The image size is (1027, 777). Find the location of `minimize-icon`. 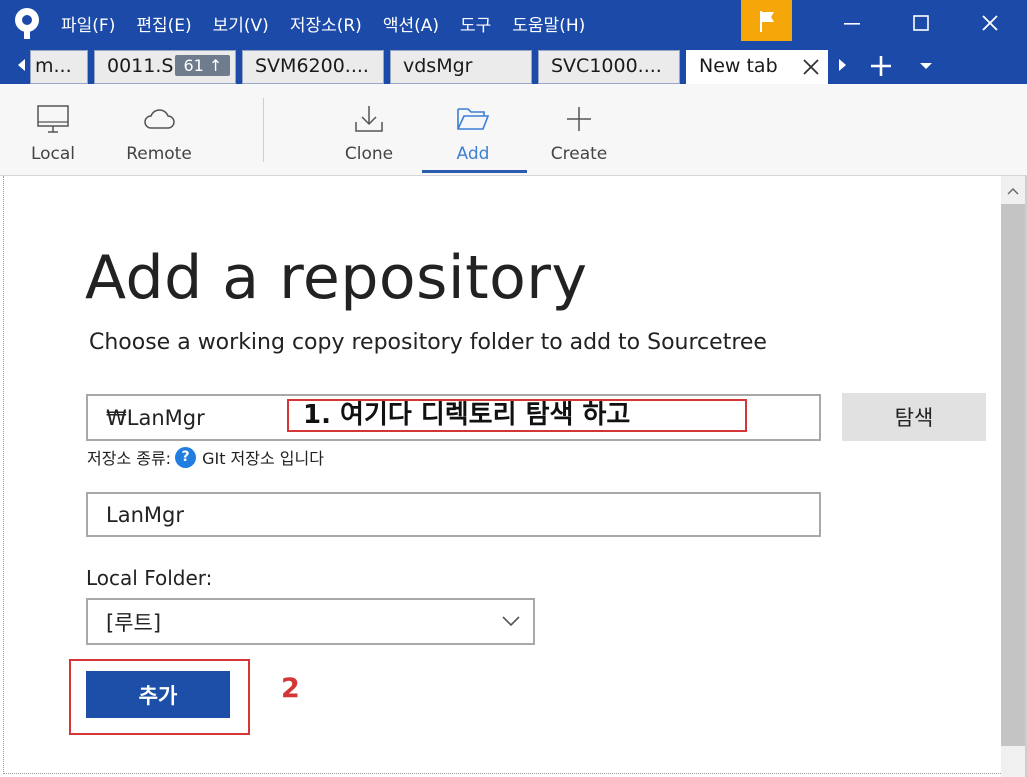

minimize-icon is located at coordinates (852, 24).